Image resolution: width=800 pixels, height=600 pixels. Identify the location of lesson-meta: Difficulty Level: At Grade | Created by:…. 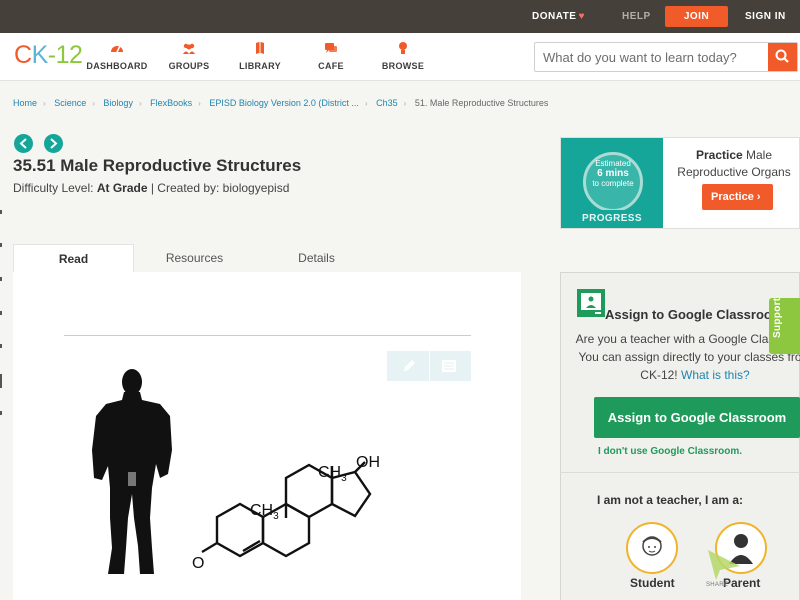
(151, 188).